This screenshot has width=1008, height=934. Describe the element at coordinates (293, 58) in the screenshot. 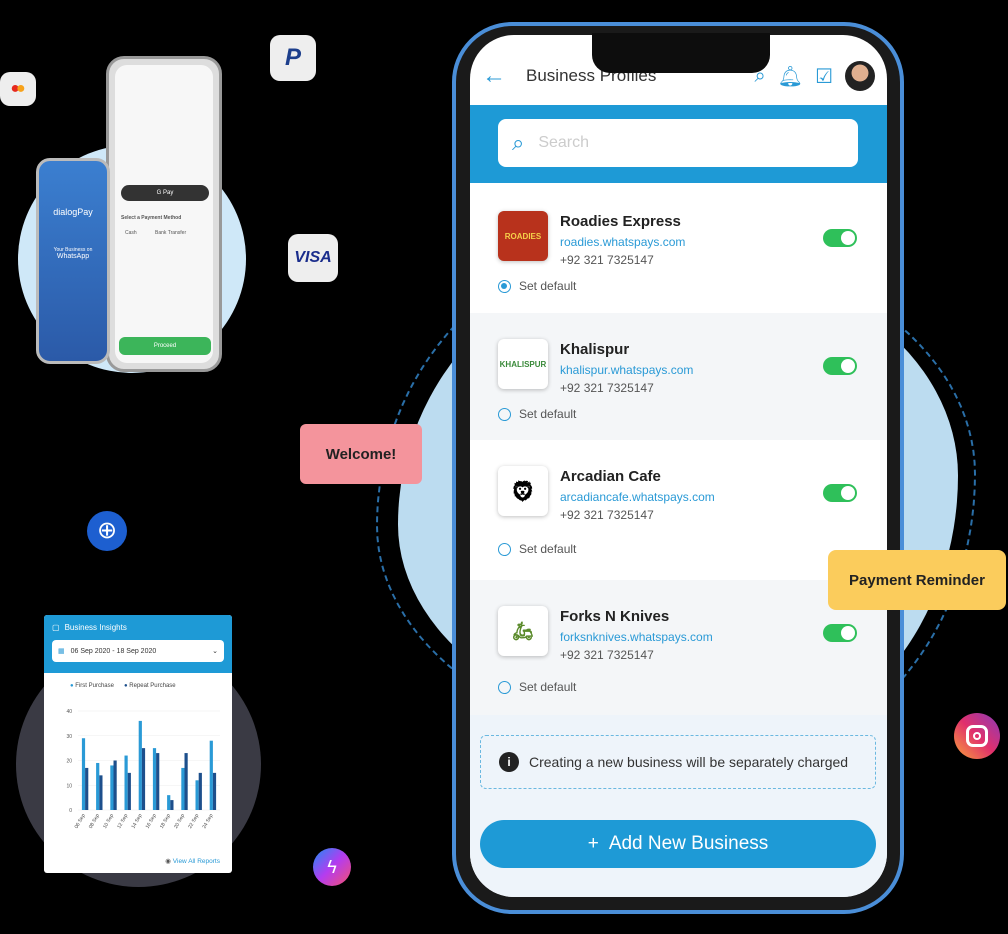

I see `paypal-icon: P` at that location.